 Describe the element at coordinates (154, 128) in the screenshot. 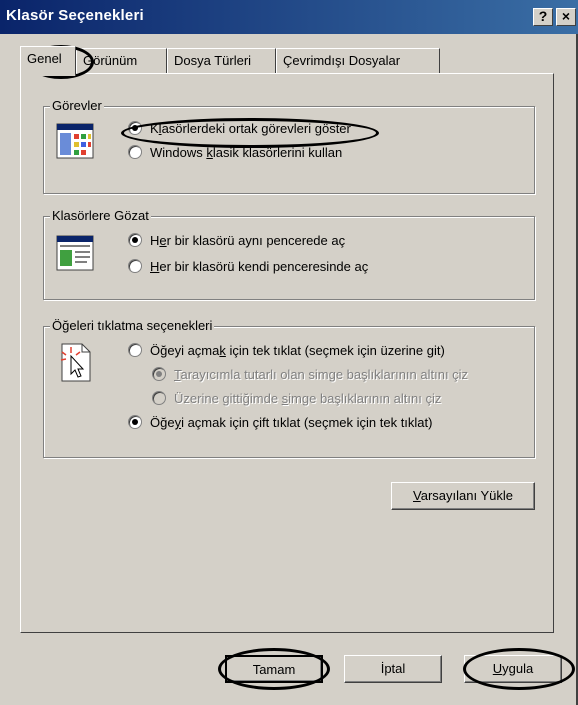

I see `option-text: K` at that location.